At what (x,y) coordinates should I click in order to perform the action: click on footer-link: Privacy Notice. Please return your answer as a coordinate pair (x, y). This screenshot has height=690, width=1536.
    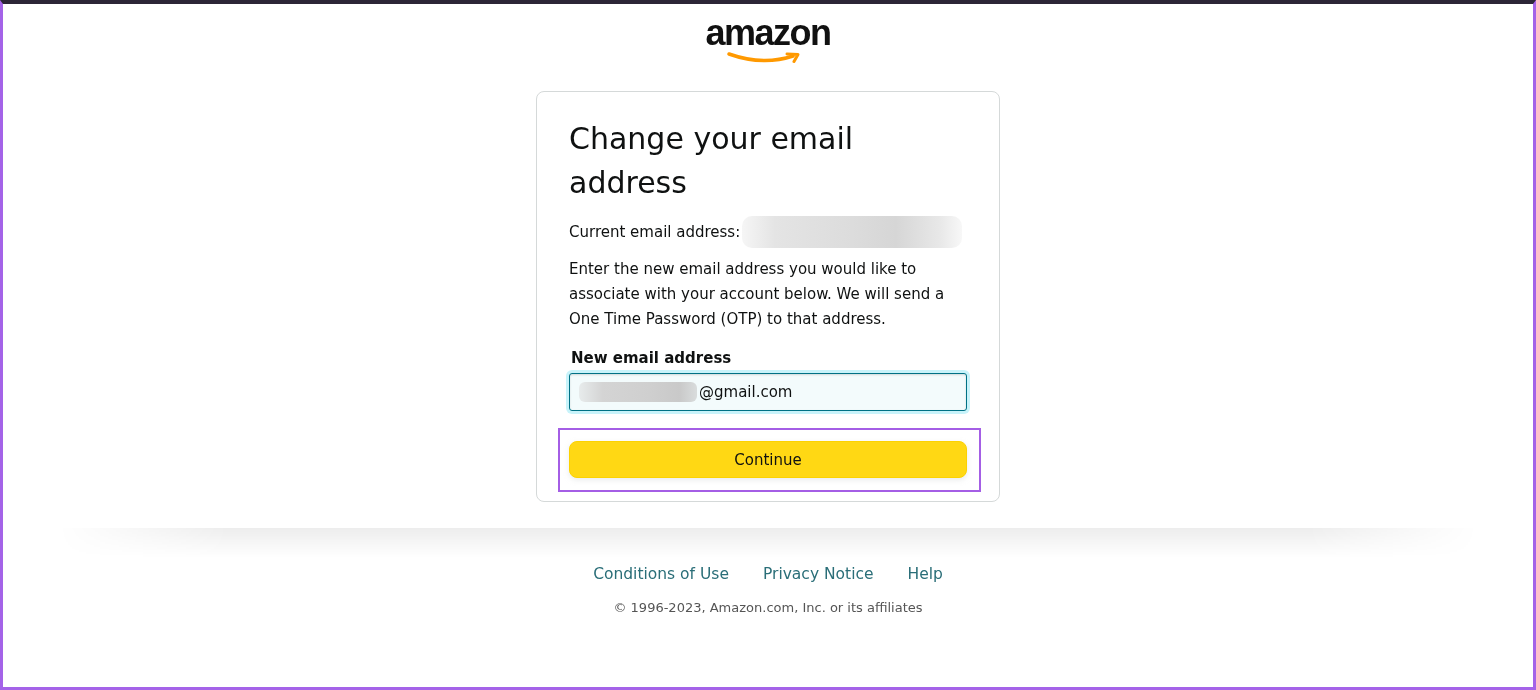
    Looking at the image, I should click on (818, 574).